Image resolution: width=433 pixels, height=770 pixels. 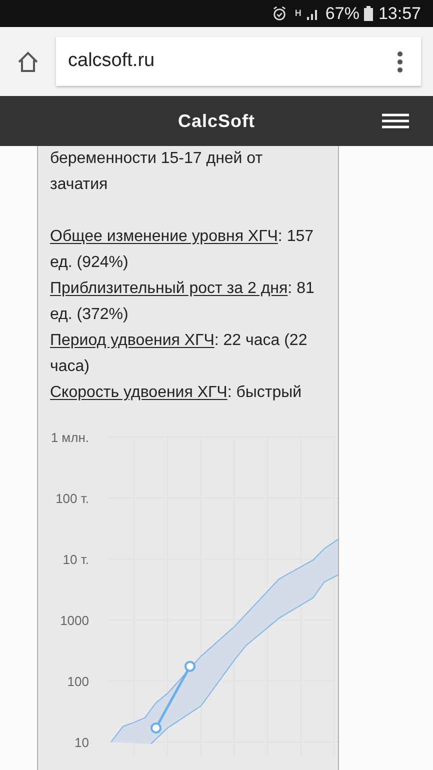 I want to click on axis-label: 10 т., so click(x=75, y=559).